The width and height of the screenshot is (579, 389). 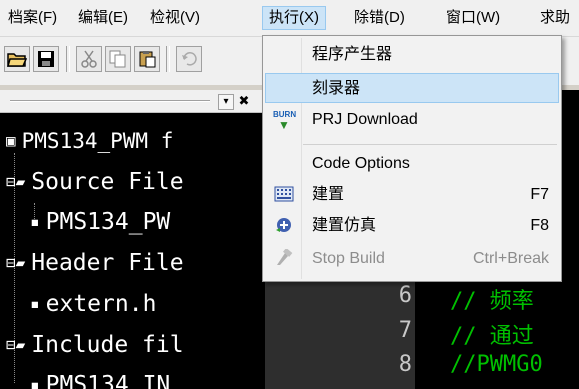 What do you see at coordinates (412, 88) in the screenshot?
I see `menu-item-programmer: 刻录器` at bounding box center [412, 88].